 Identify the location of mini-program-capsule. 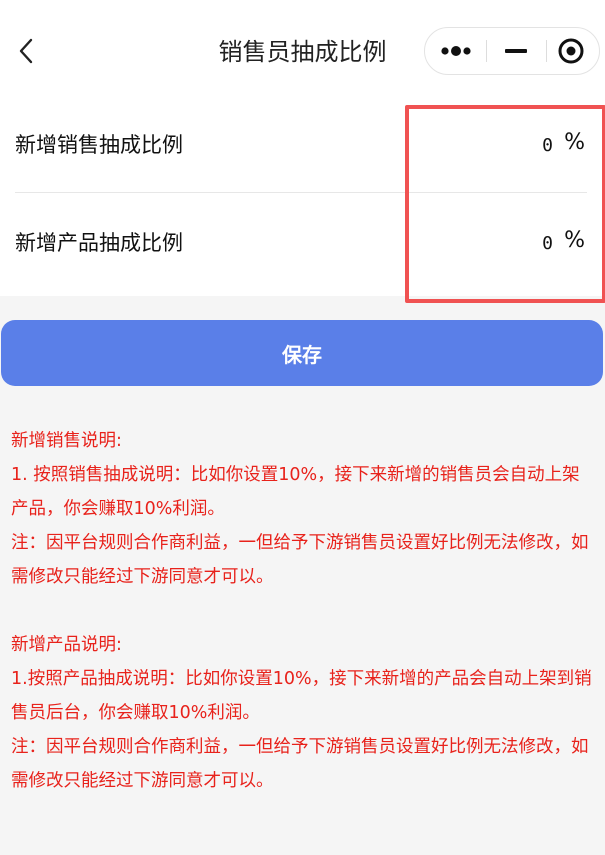
(512, 51).